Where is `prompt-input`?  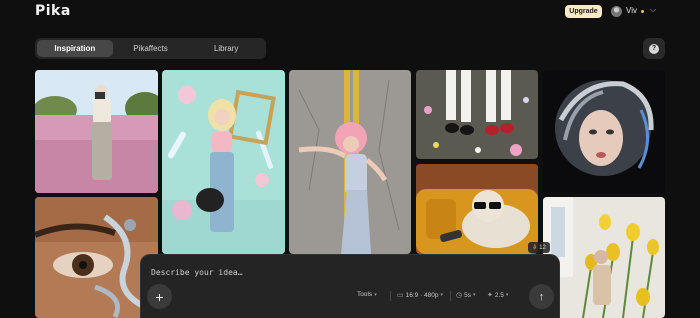
prompt-input is located at coordinates (346, 272).